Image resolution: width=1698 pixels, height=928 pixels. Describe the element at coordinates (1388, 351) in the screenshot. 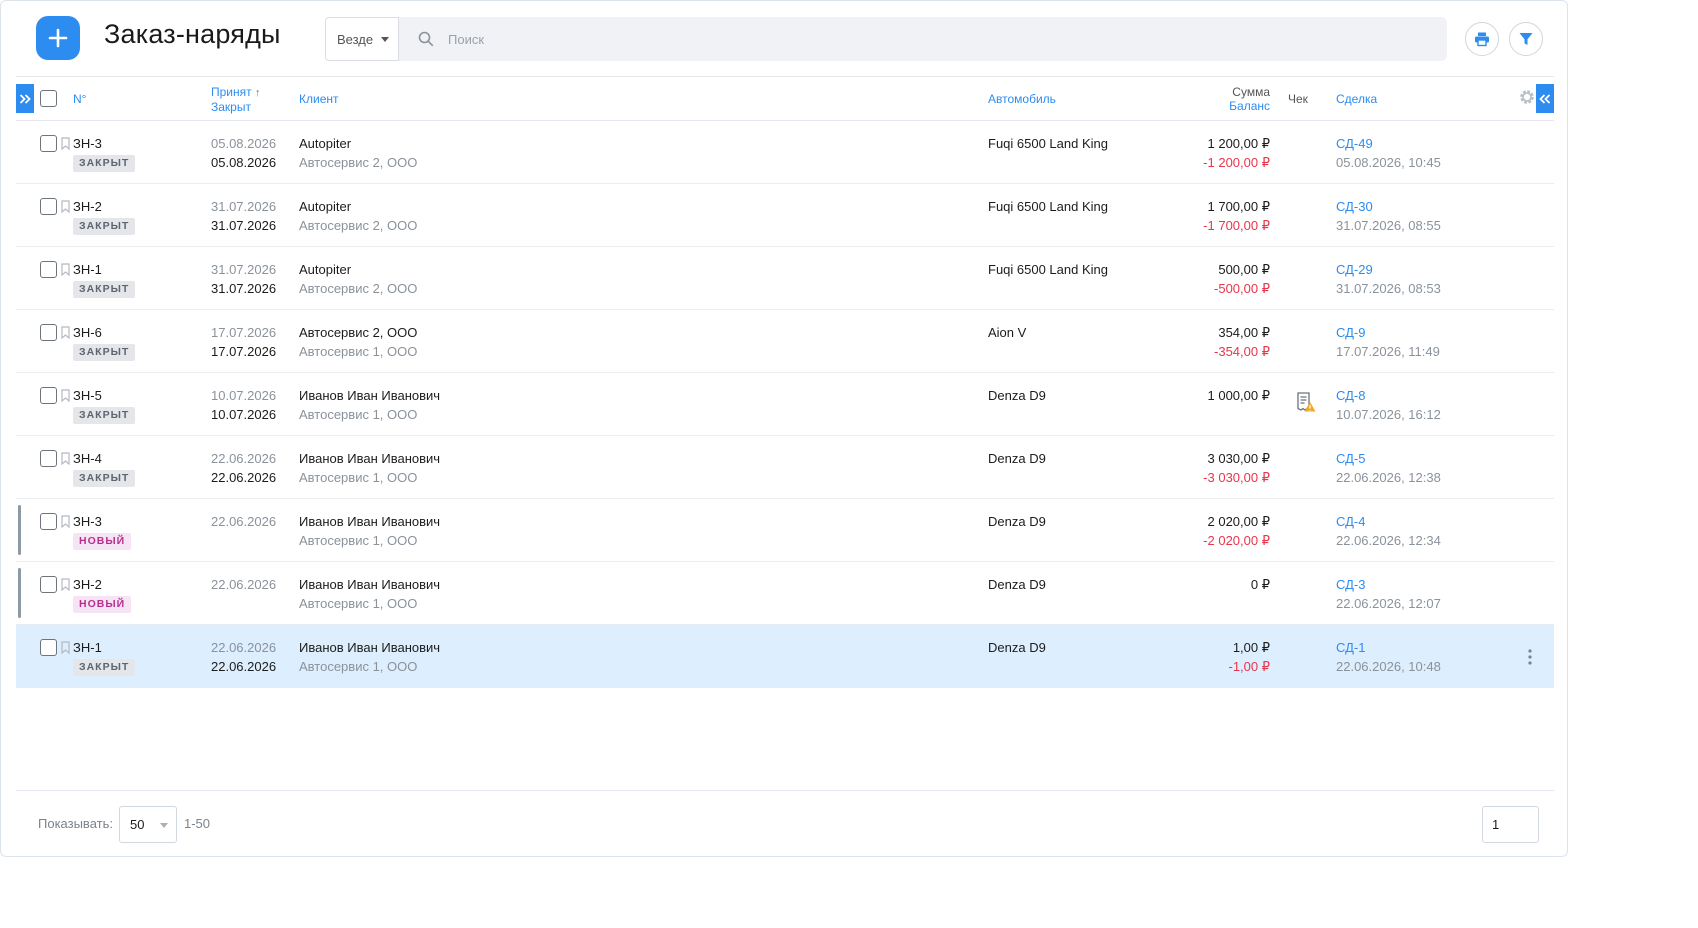

I see `deal-date: 17.07.2026, 11:49` at that location.